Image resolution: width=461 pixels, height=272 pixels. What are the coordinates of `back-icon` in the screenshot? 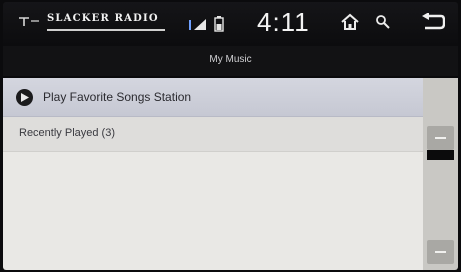 It's located at (433, 24).